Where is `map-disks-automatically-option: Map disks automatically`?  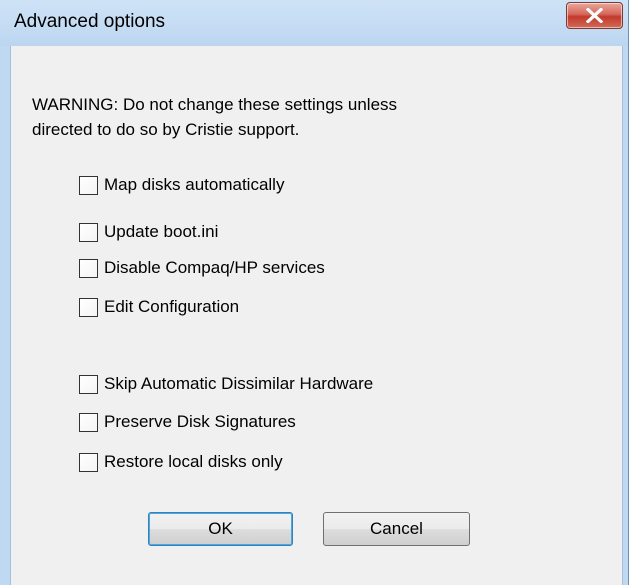
map-disks-automatically-option: Map disks automatically is located at coordinates (181, 185).